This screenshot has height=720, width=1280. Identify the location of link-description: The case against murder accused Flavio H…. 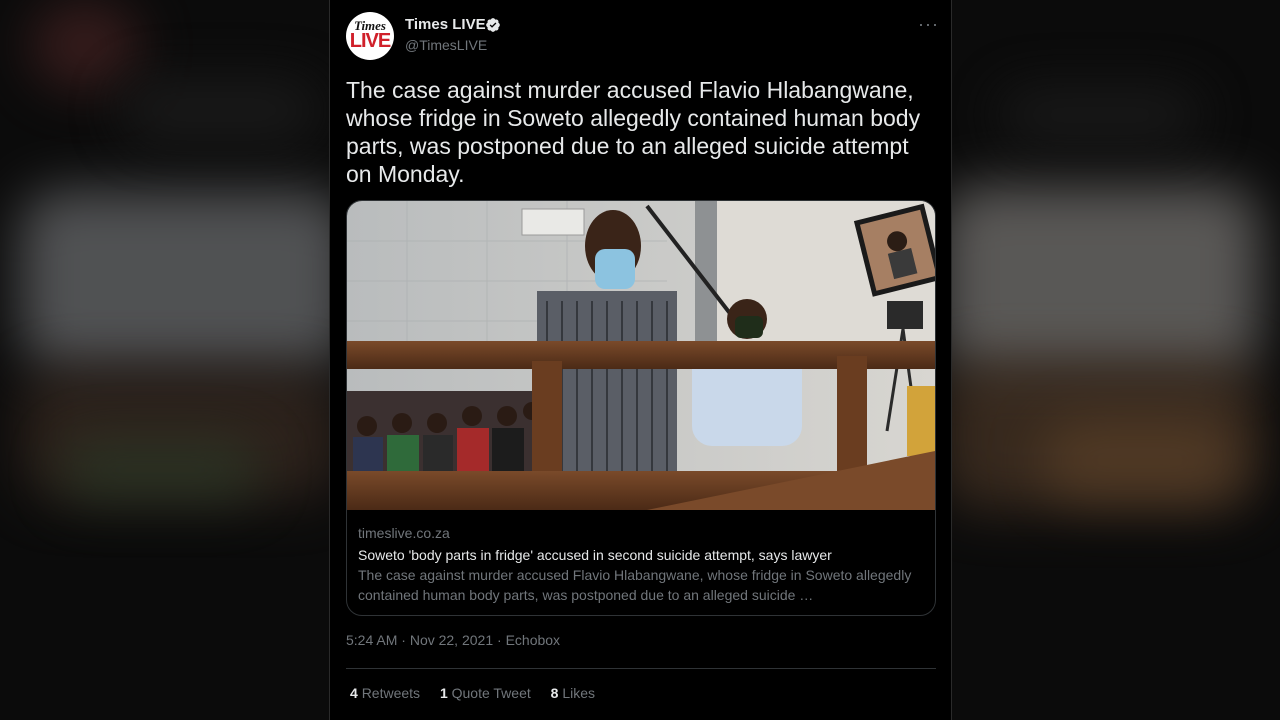
(635, 585).